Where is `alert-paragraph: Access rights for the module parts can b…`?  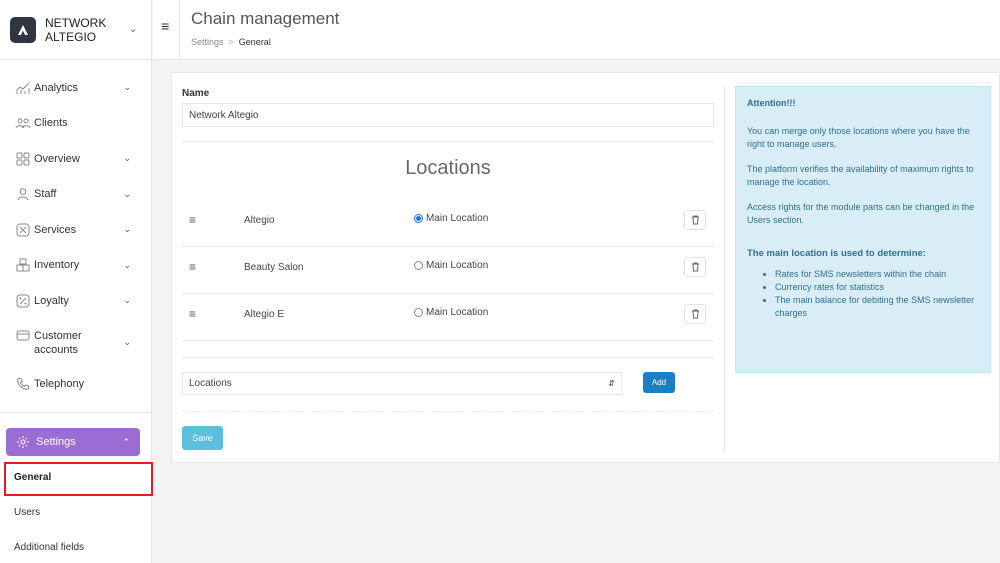
alert-paragraph: Access rights for the module parts can b… is located at coordinates (861, 213).